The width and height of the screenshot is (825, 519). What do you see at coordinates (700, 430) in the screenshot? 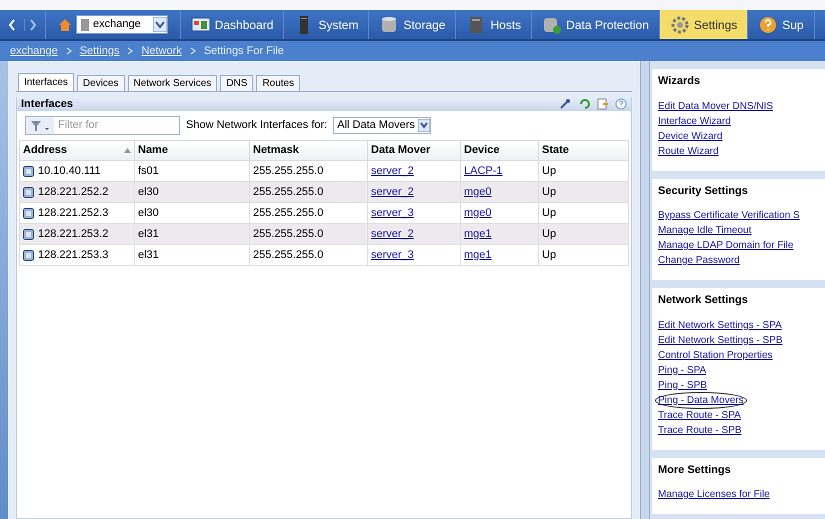
I see `sidebar-link: Trace Route - SPB` at bounding box center [700, 430].